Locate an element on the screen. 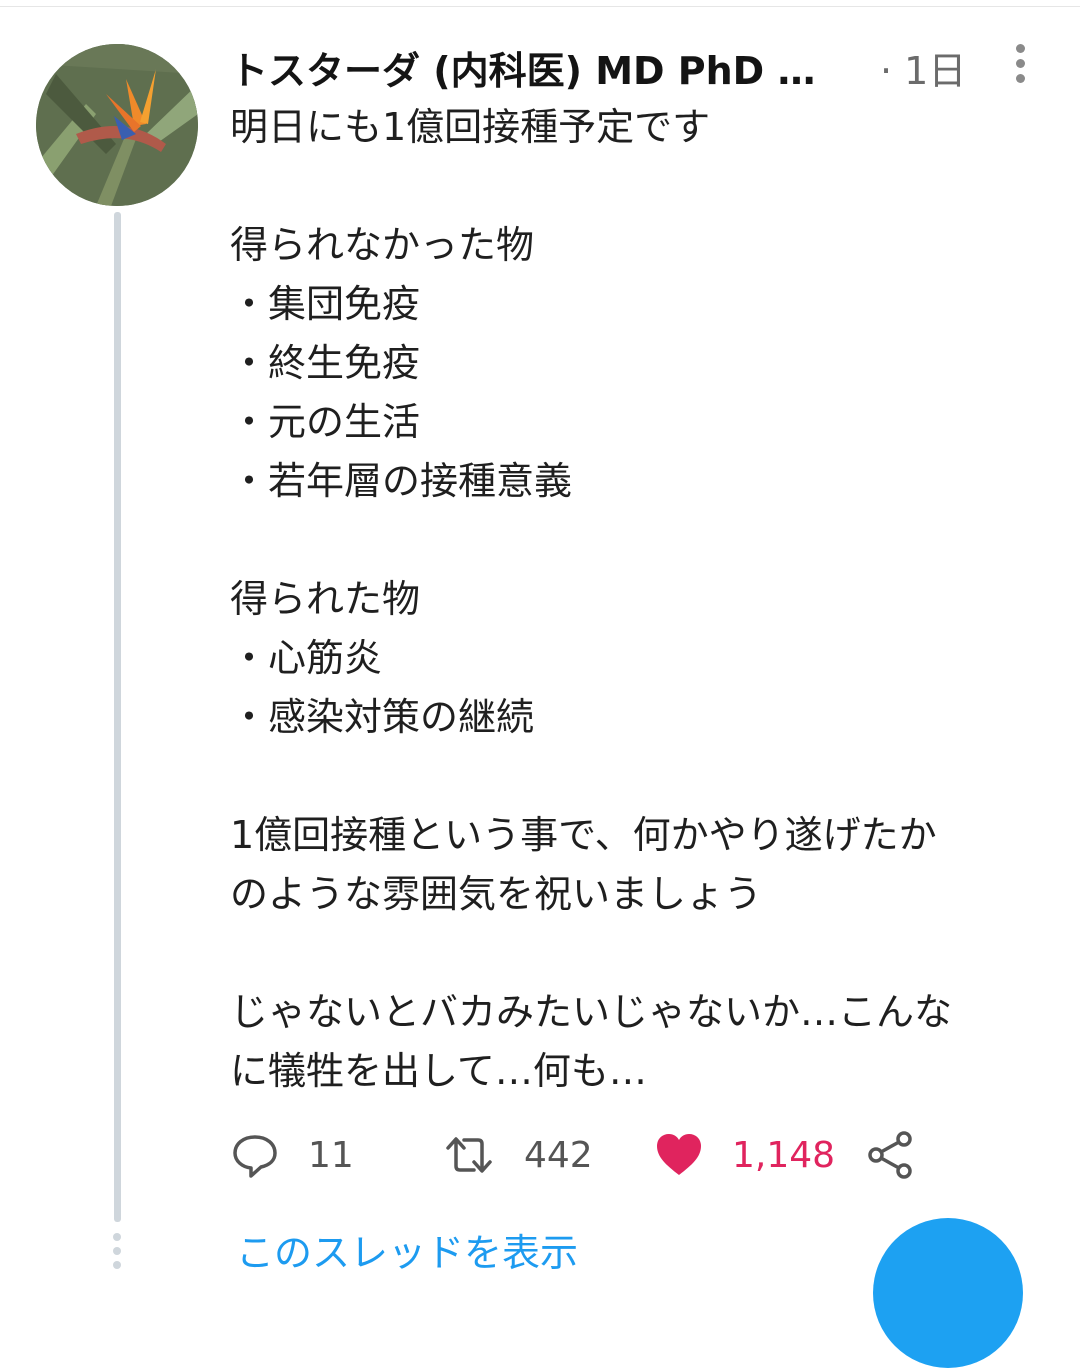  tweet-line: じゃないとバカみたいじゃないか…こんな is located at coordinates (591, 1012).